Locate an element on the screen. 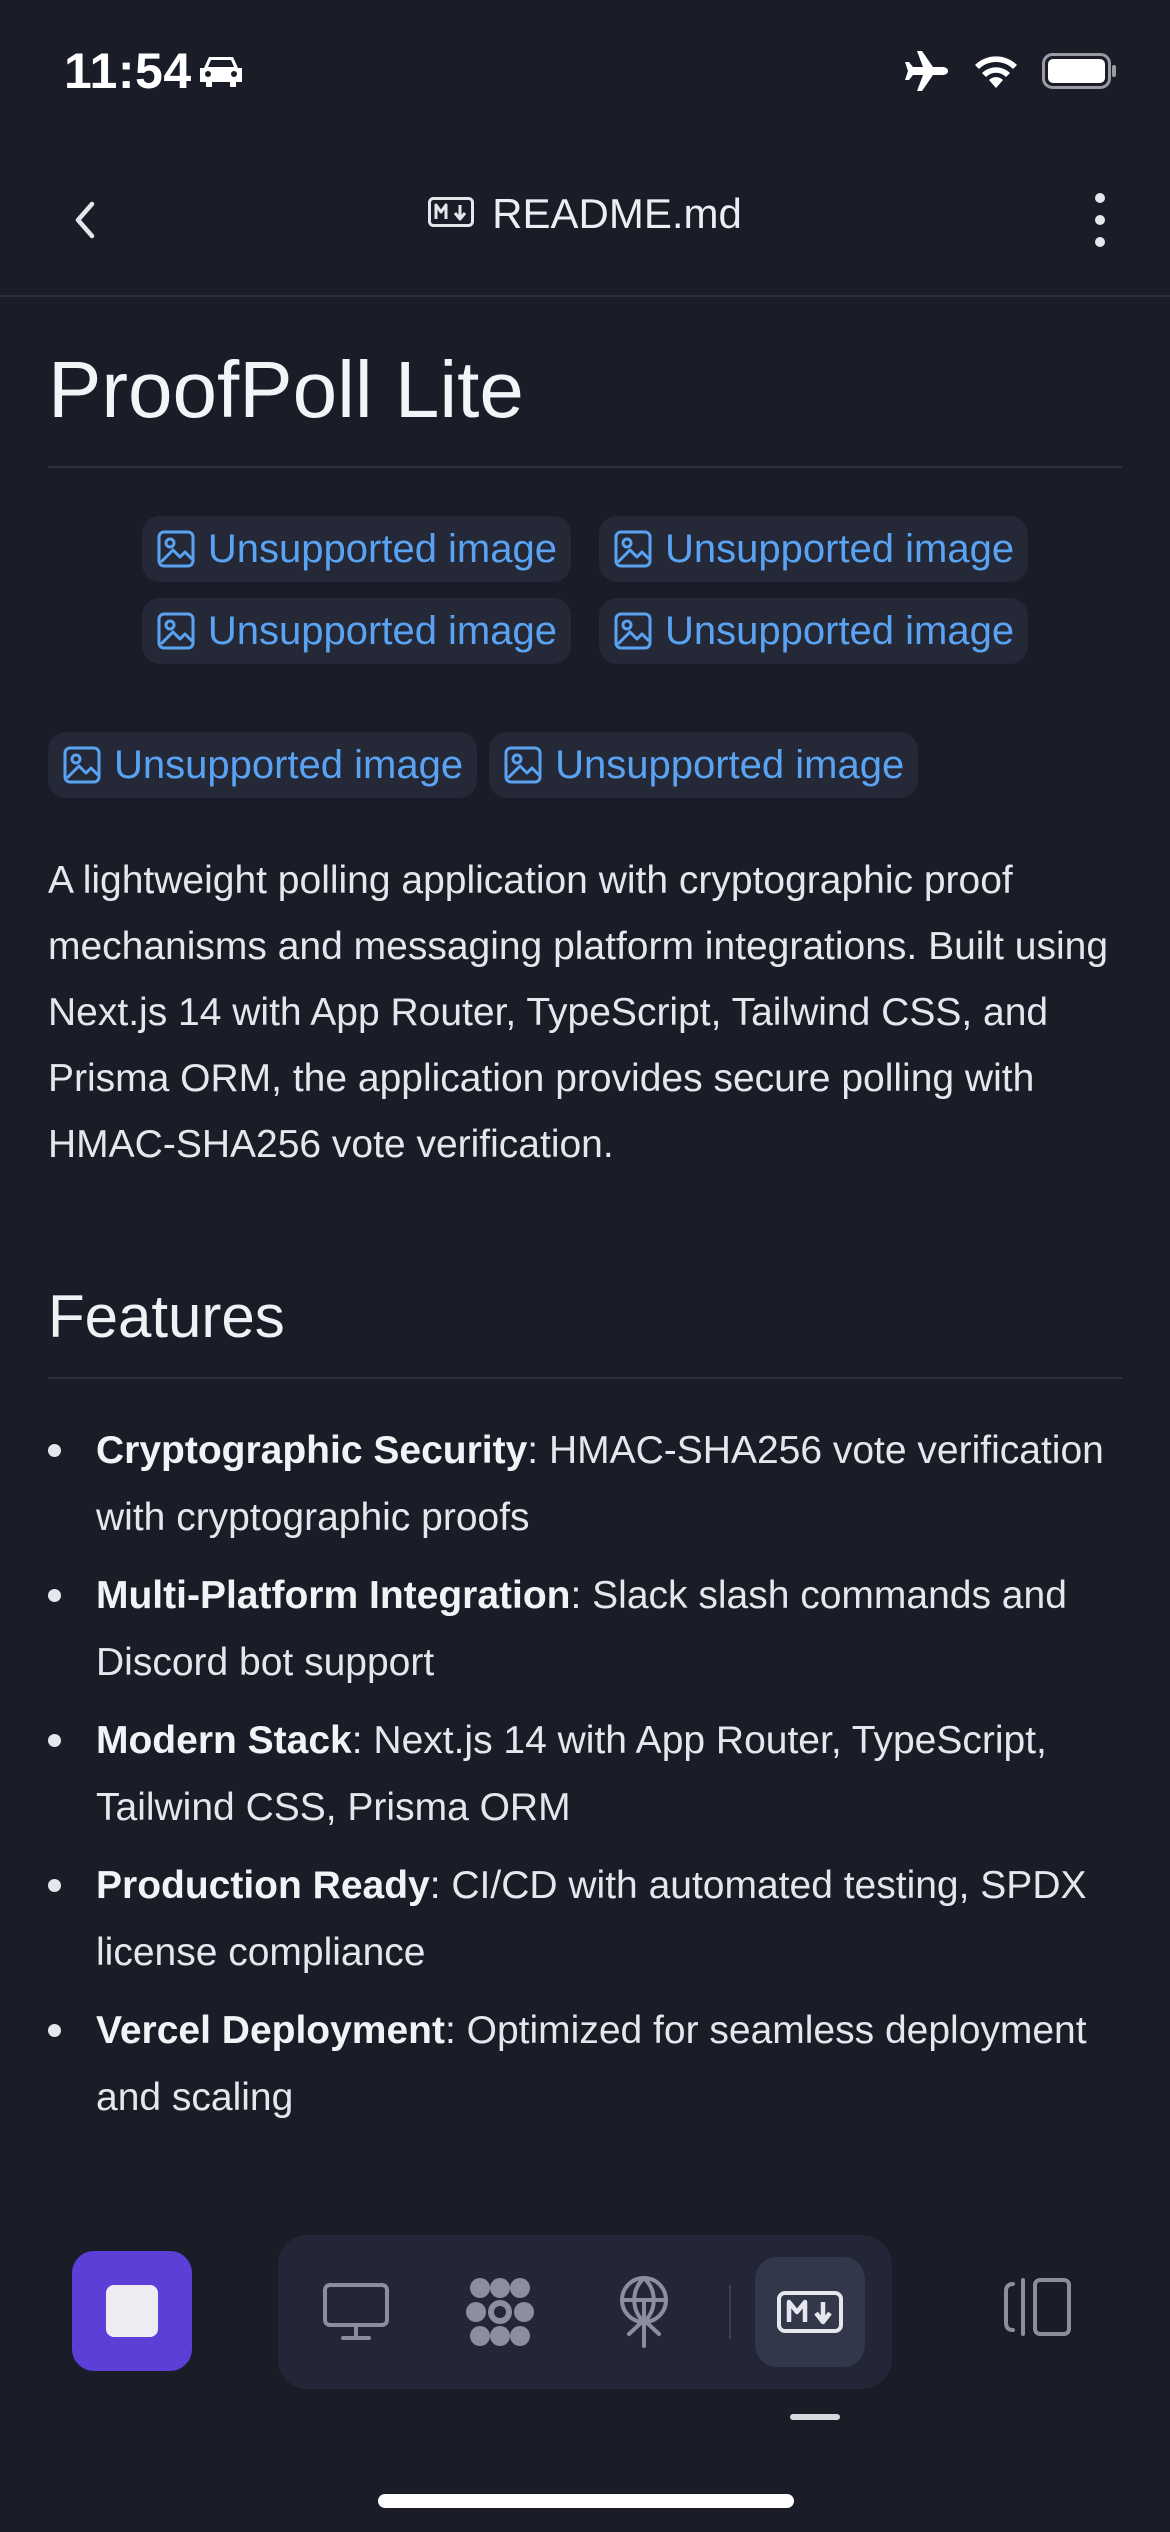  wifi-icon is located at coordinates (996, 73).